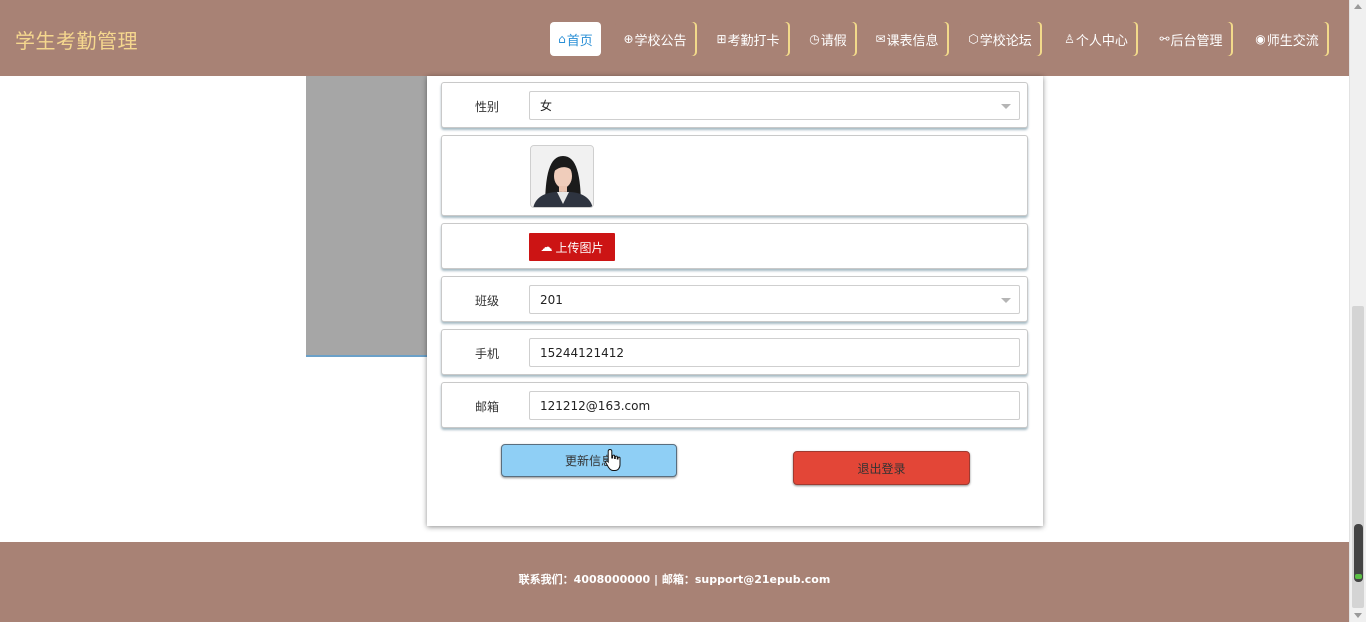 This screenshot has height=622, width=1366. I want to click on nav-attendance-checkin: ⊞ 考勤打卡, so click(748, 39).